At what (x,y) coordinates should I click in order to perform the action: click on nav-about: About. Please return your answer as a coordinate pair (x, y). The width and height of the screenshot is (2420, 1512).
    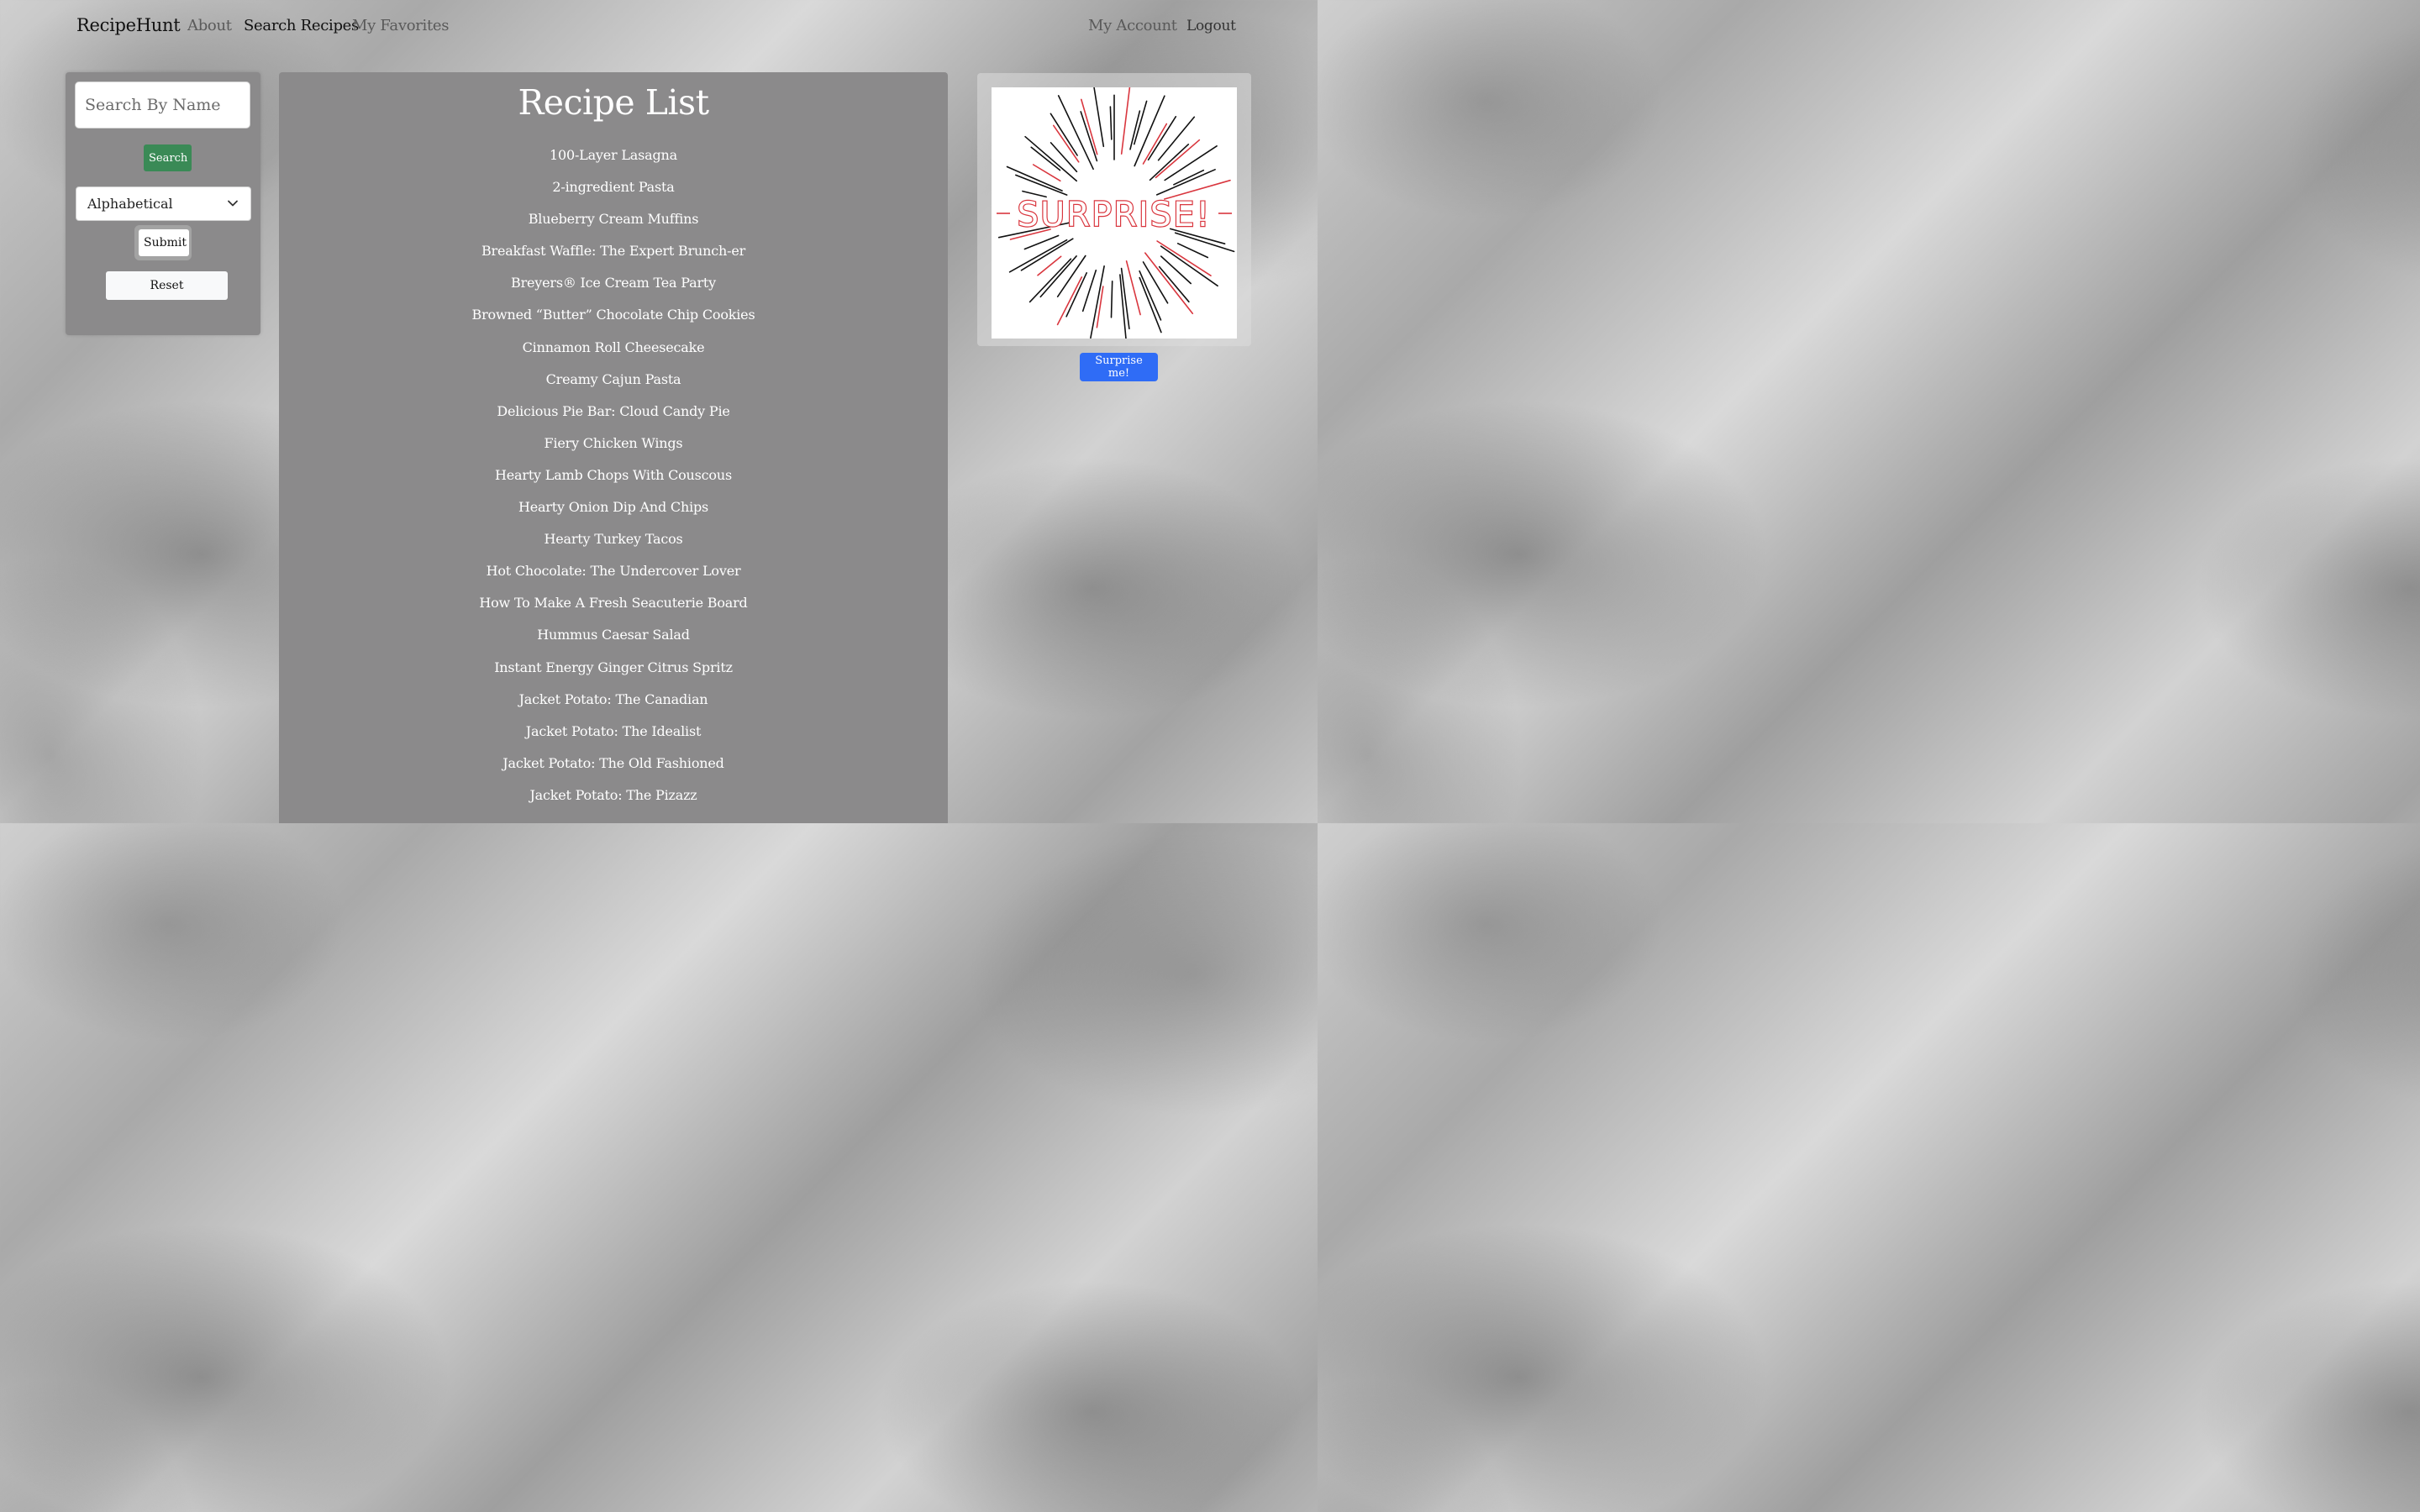
    Looking at the image, I should click on (210, 25).